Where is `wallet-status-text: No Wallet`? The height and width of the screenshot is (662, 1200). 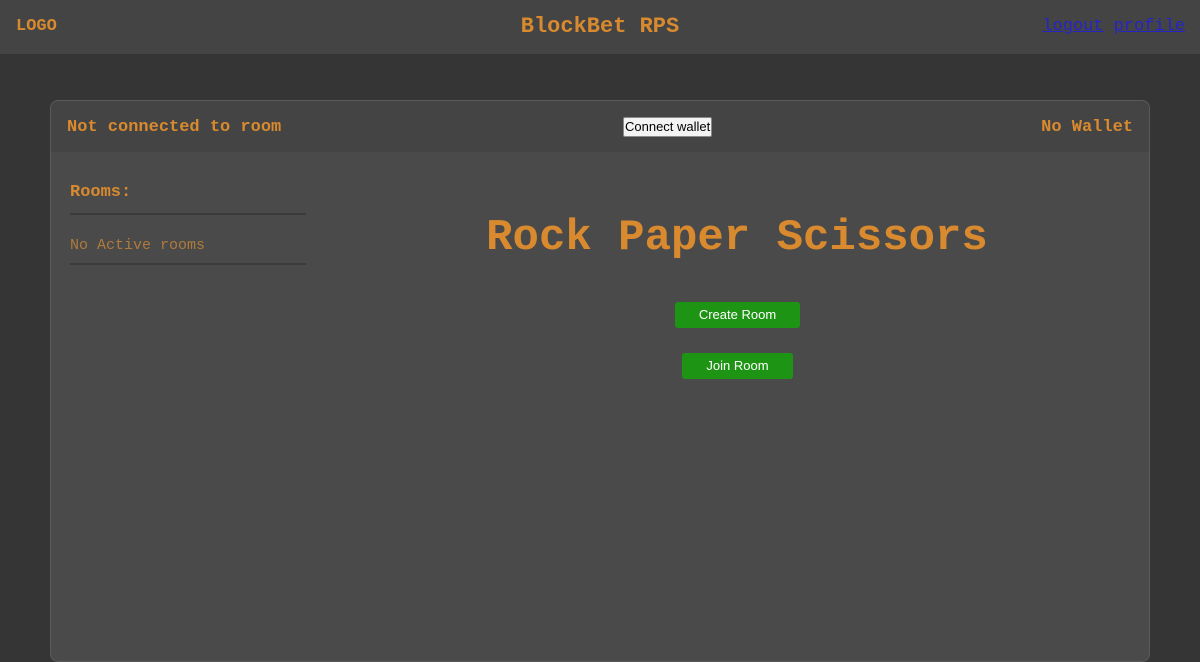
wallet-status-text: No Wallet is located at coordinates (1087, 127).